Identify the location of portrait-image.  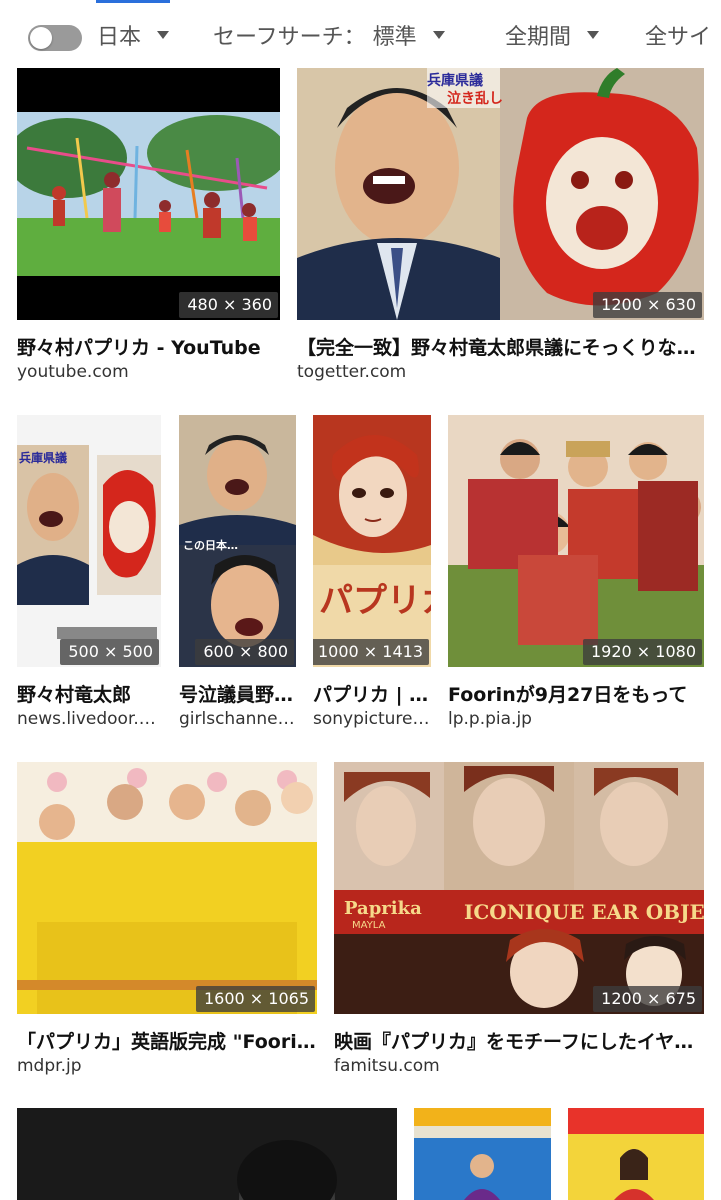
(207, 1154).